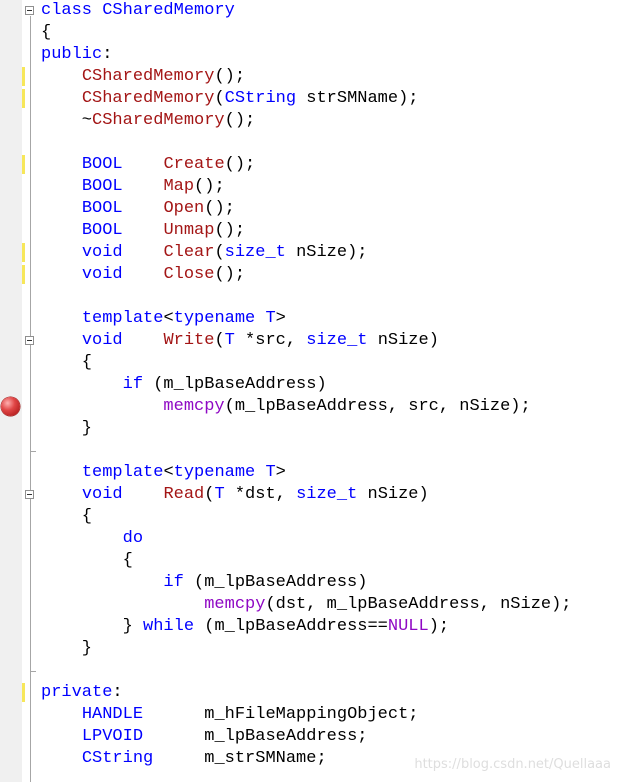 This screenshot has width=621, height=782. Describe the element at coordinates (10, 406) in the screenshot. I see `breakpoint-icon` at that location.